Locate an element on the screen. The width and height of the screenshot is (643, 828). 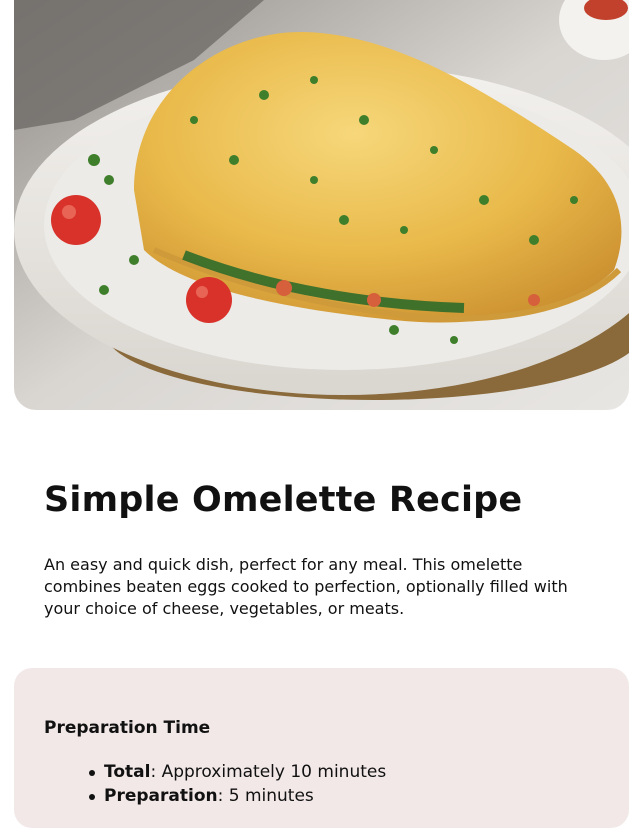
preparation-item-value: : 5 minutes is located at coordinates (265, 796).